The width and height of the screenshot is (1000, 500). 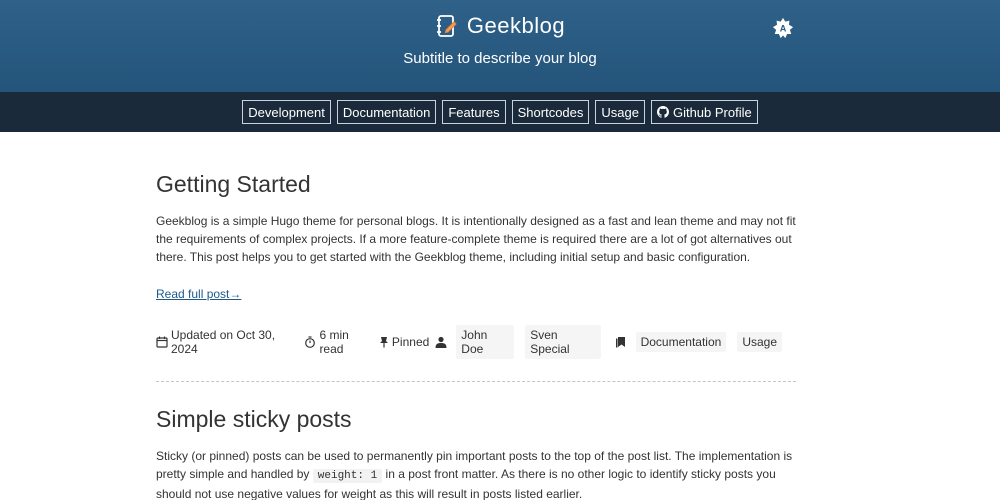 I want to click on post-read-time: 6 min read, so click(x=338, y=342).